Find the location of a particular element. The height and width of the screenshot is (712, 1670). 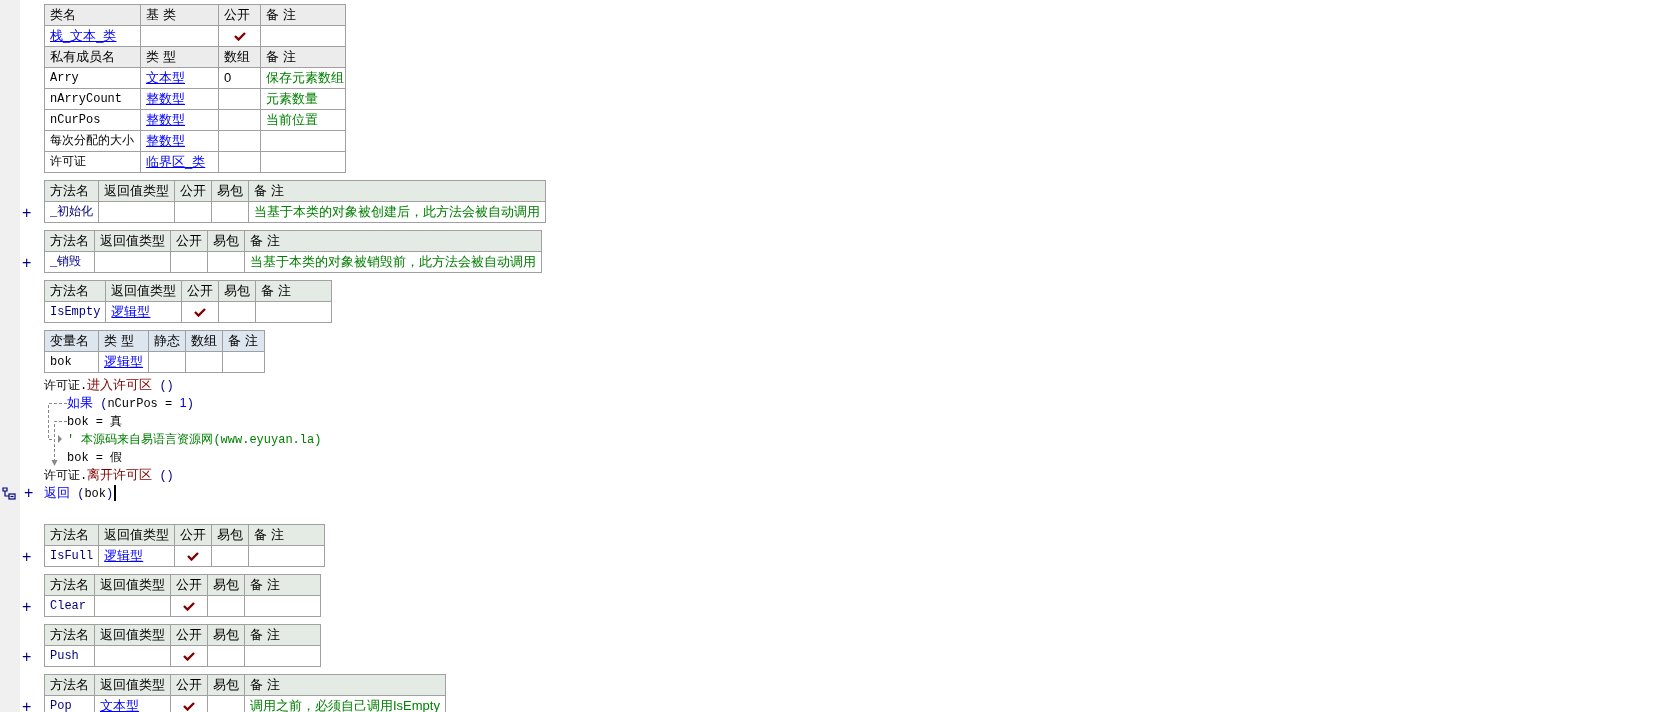

type-name: 临界区_类 is located at coordinates (179, 162).